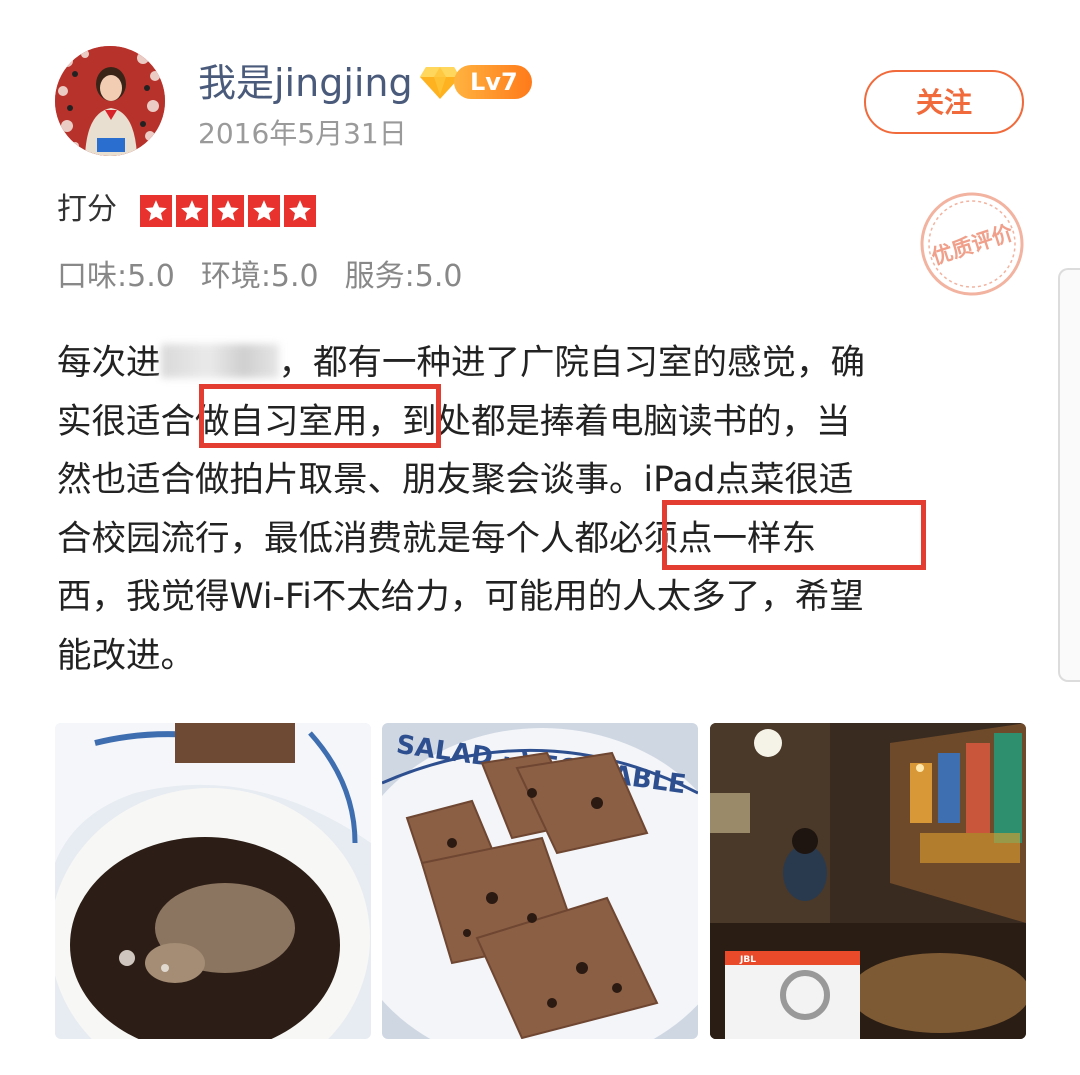 The width and height of the screenshot is (1080, 1075). Describe the element at coordinates (493, 82) in the screenshot. I see `level-label: Lv7` at that location.